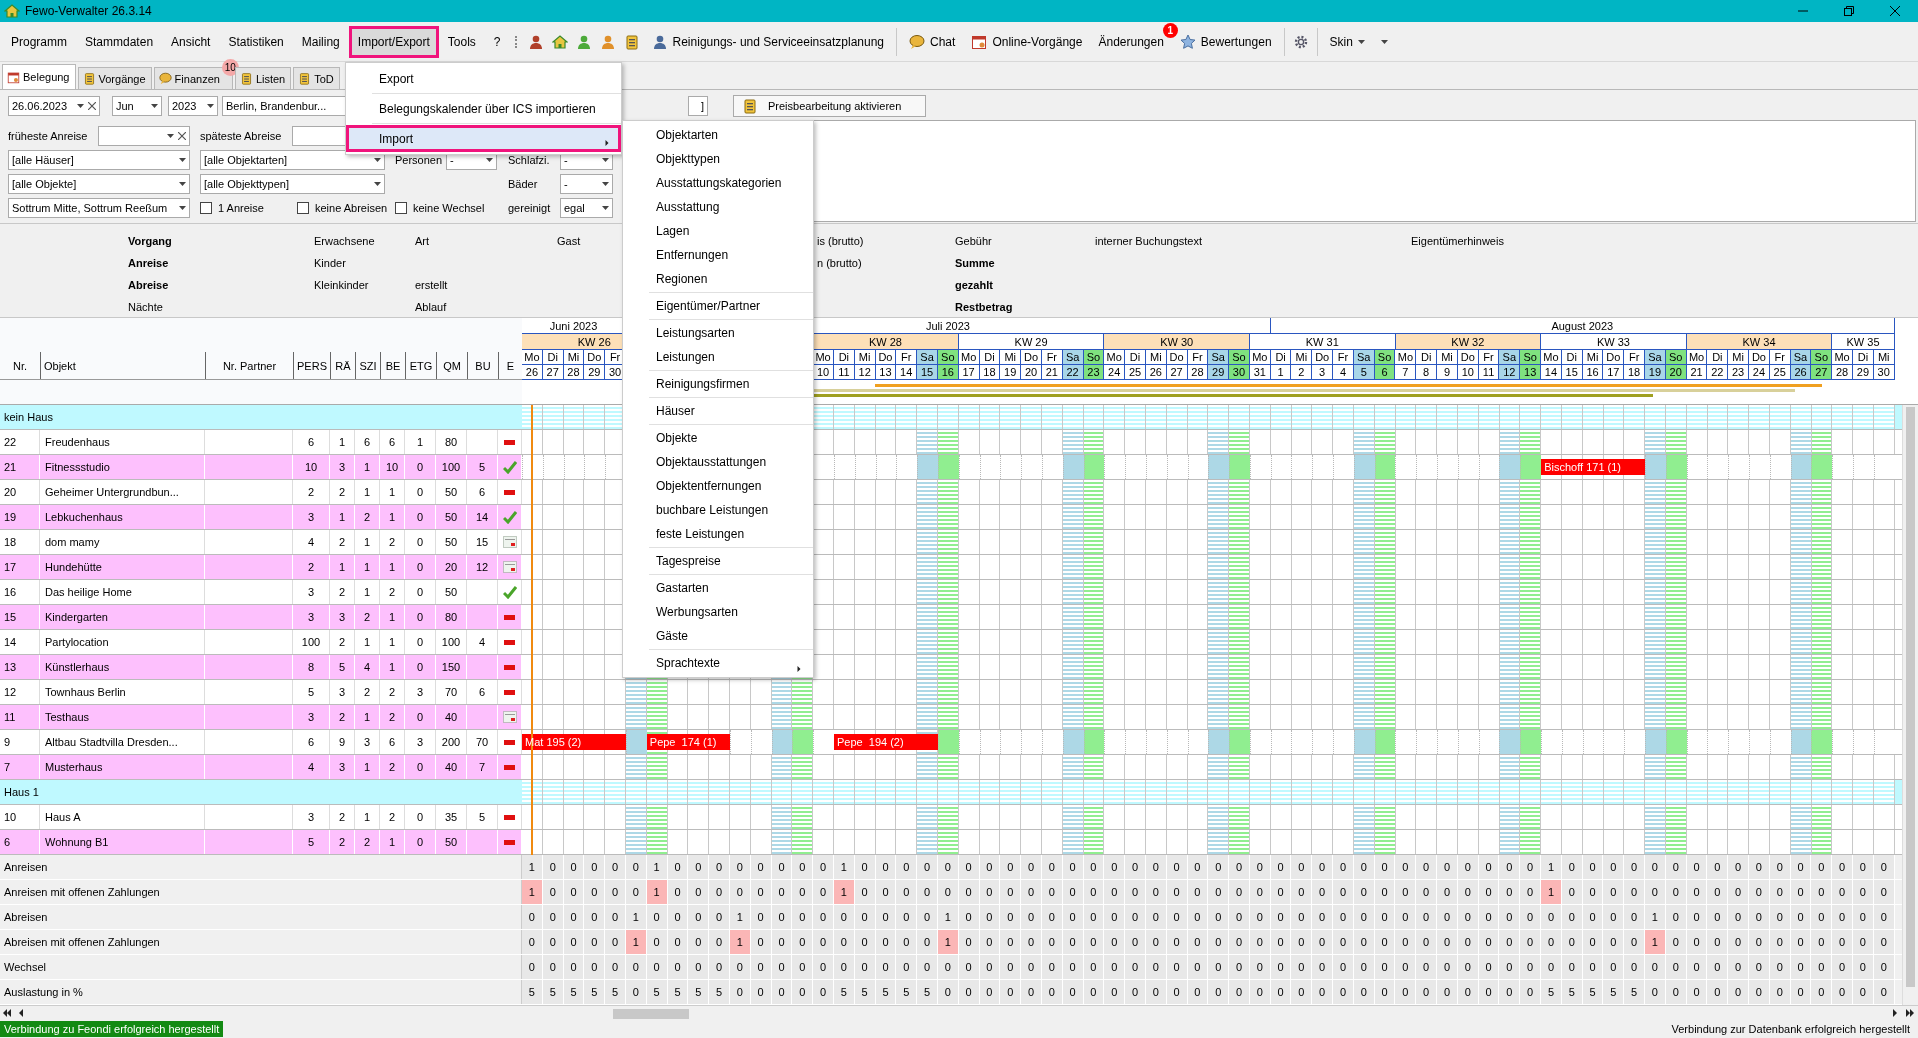 Image resolution: width=1918 pixels, height=1038 pixels. I want to click on menu-item: Ausstattungskategorien, so click(718, 183).